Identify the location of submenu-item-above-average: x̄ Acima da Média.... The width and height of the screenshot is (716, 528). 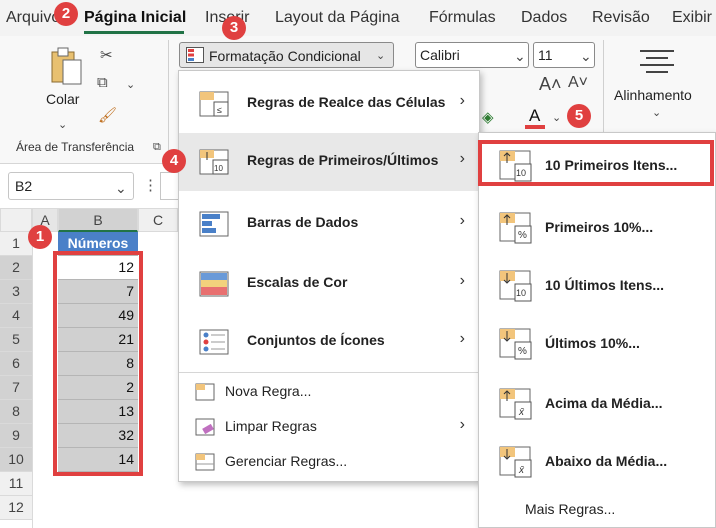
(597, 404).